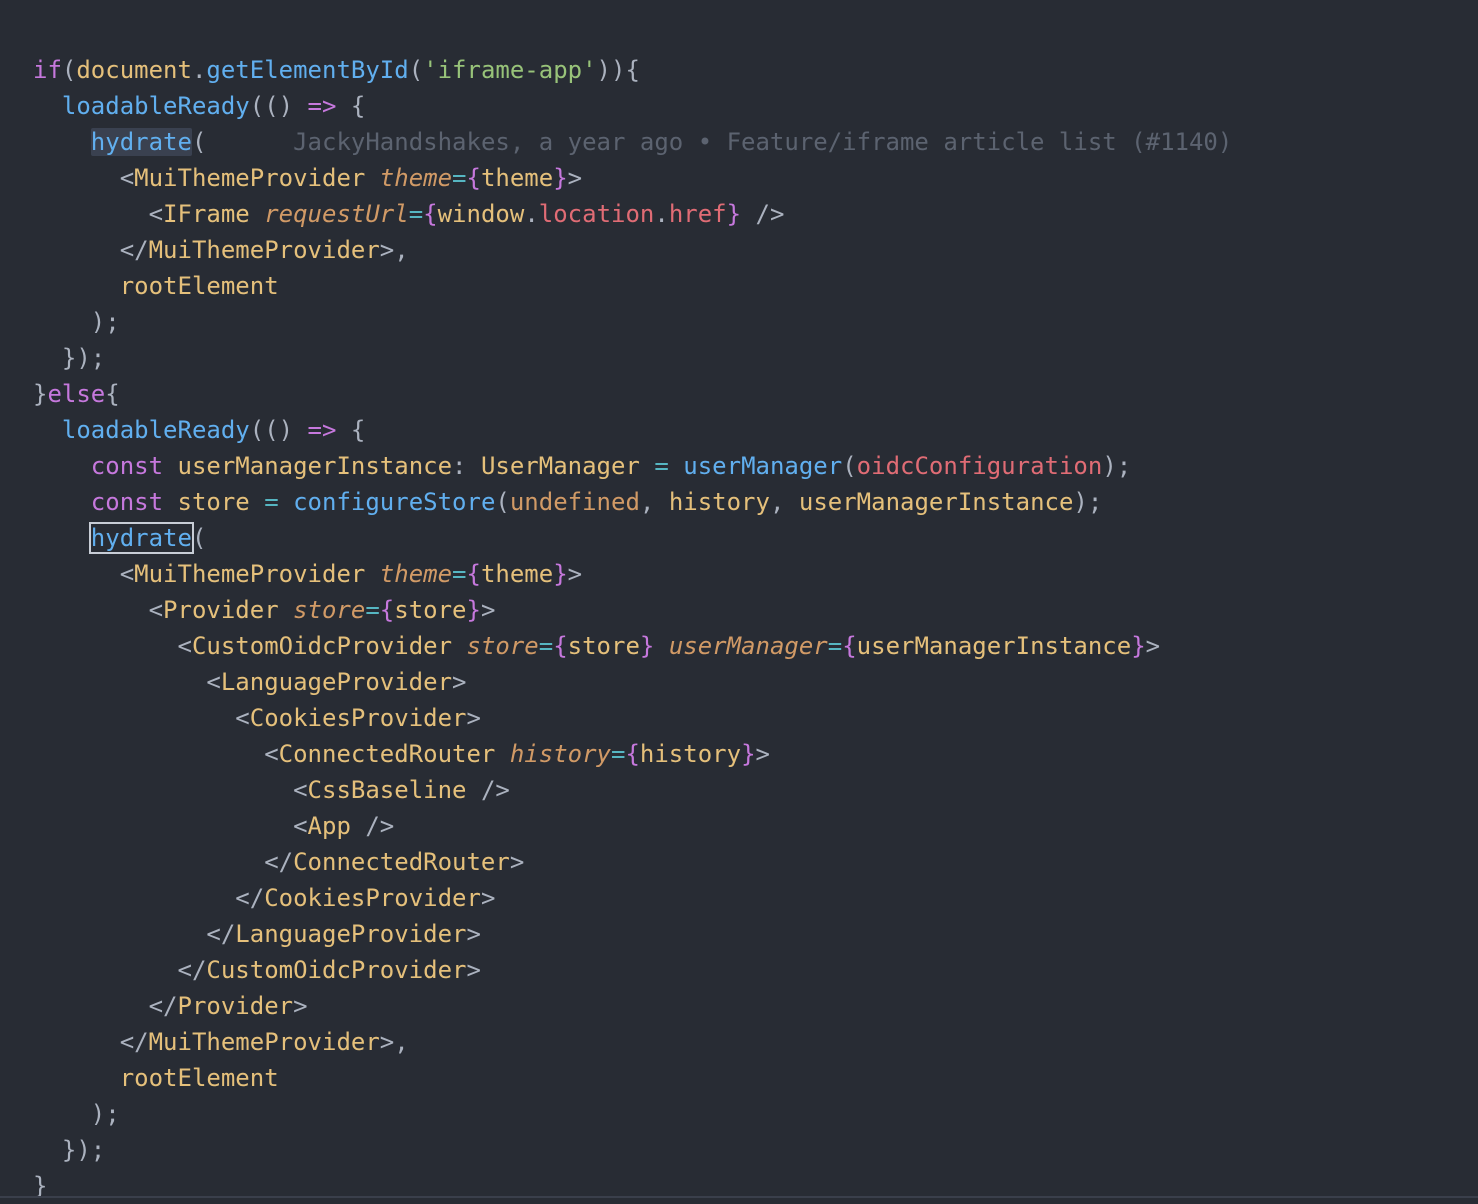 The width and height of the screenshot is (1478, 1204). I want to click on code-token: rootElement, so click(199, 1078).